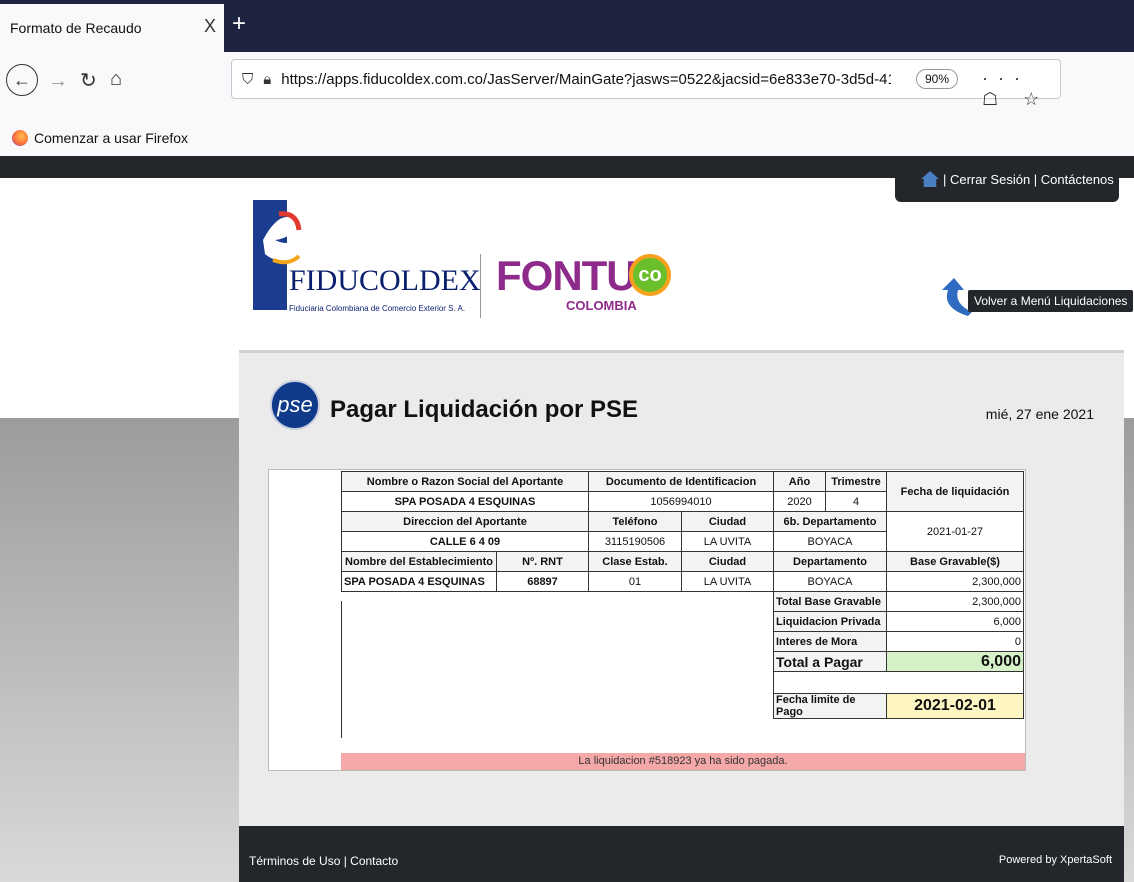  What do you see at coordinates (830, 581) in the screenshot?
I see `value-departamento: BOYACA` at bounding box center [830, 581].